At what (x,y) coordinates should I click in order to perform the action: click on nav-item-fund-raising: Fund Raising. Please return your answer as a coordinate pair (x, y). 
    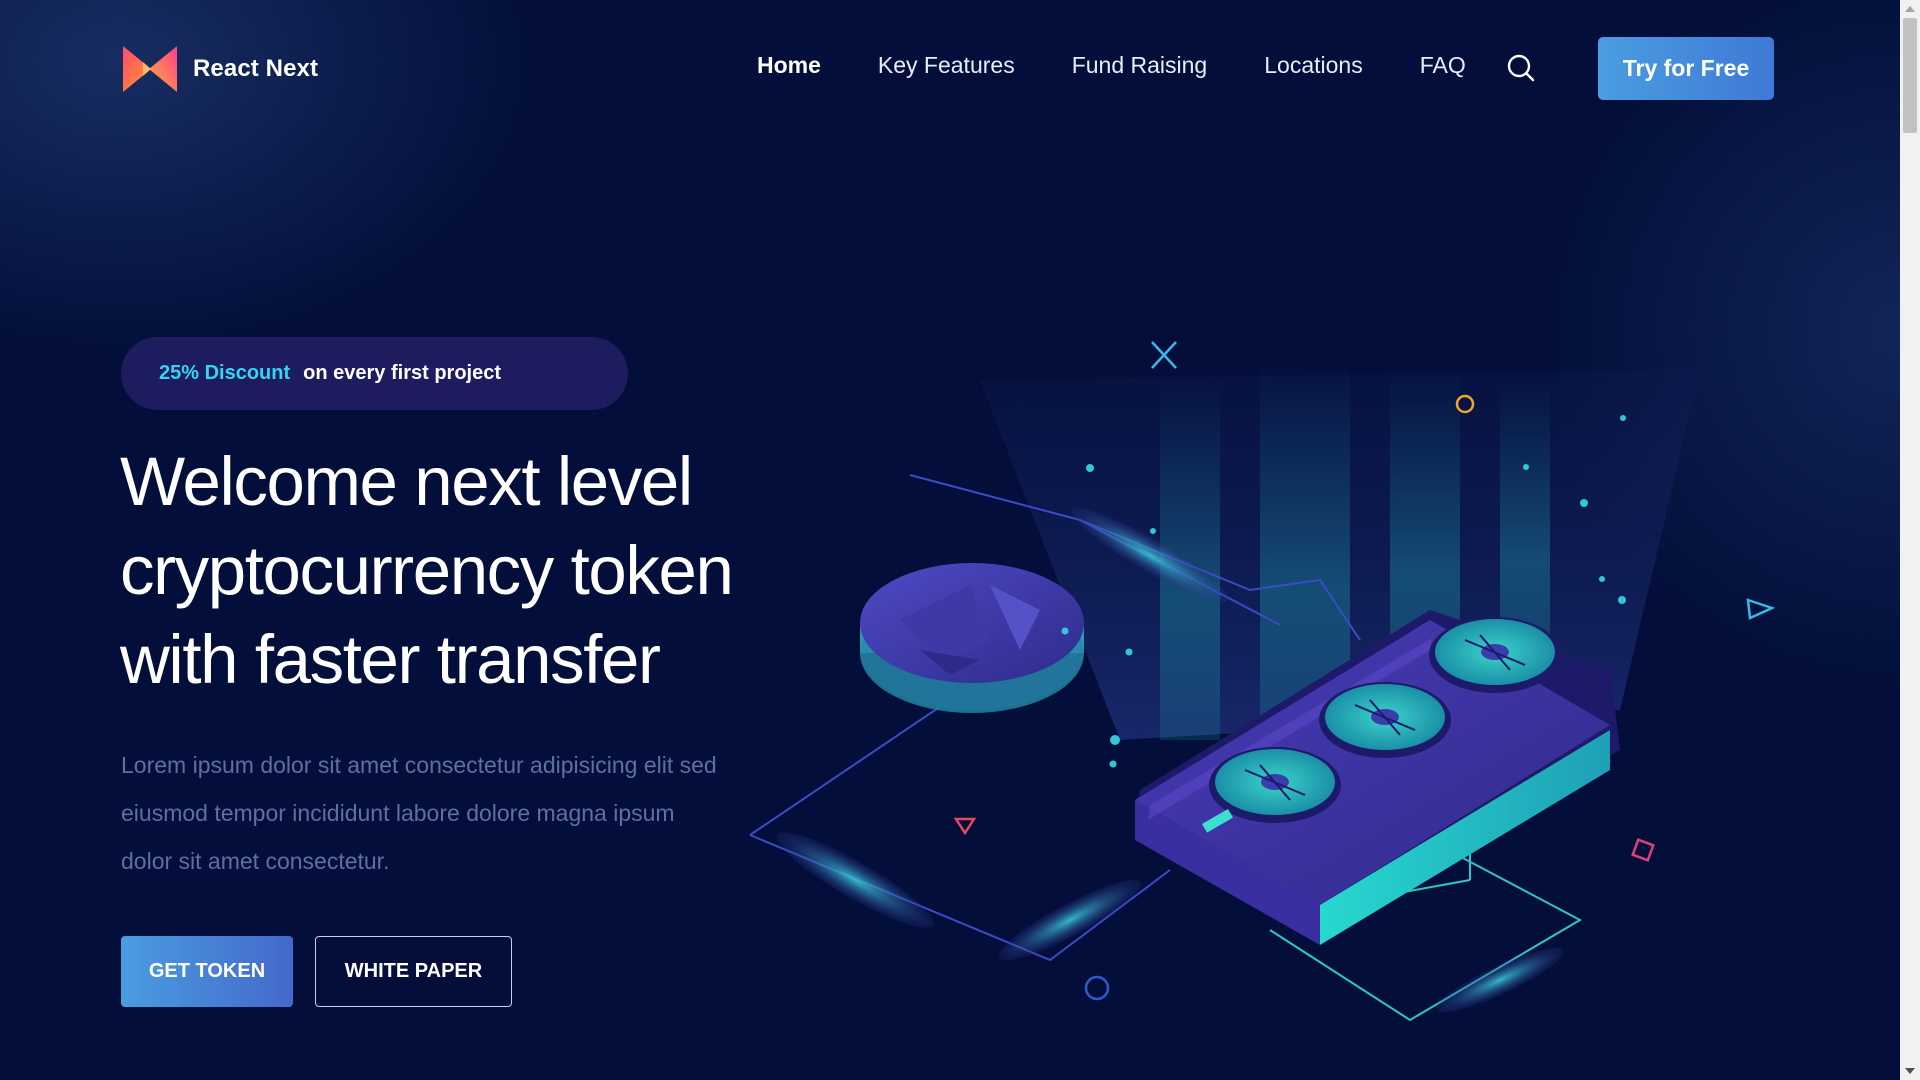
    Looking at the image, I should click on (1140, 65).